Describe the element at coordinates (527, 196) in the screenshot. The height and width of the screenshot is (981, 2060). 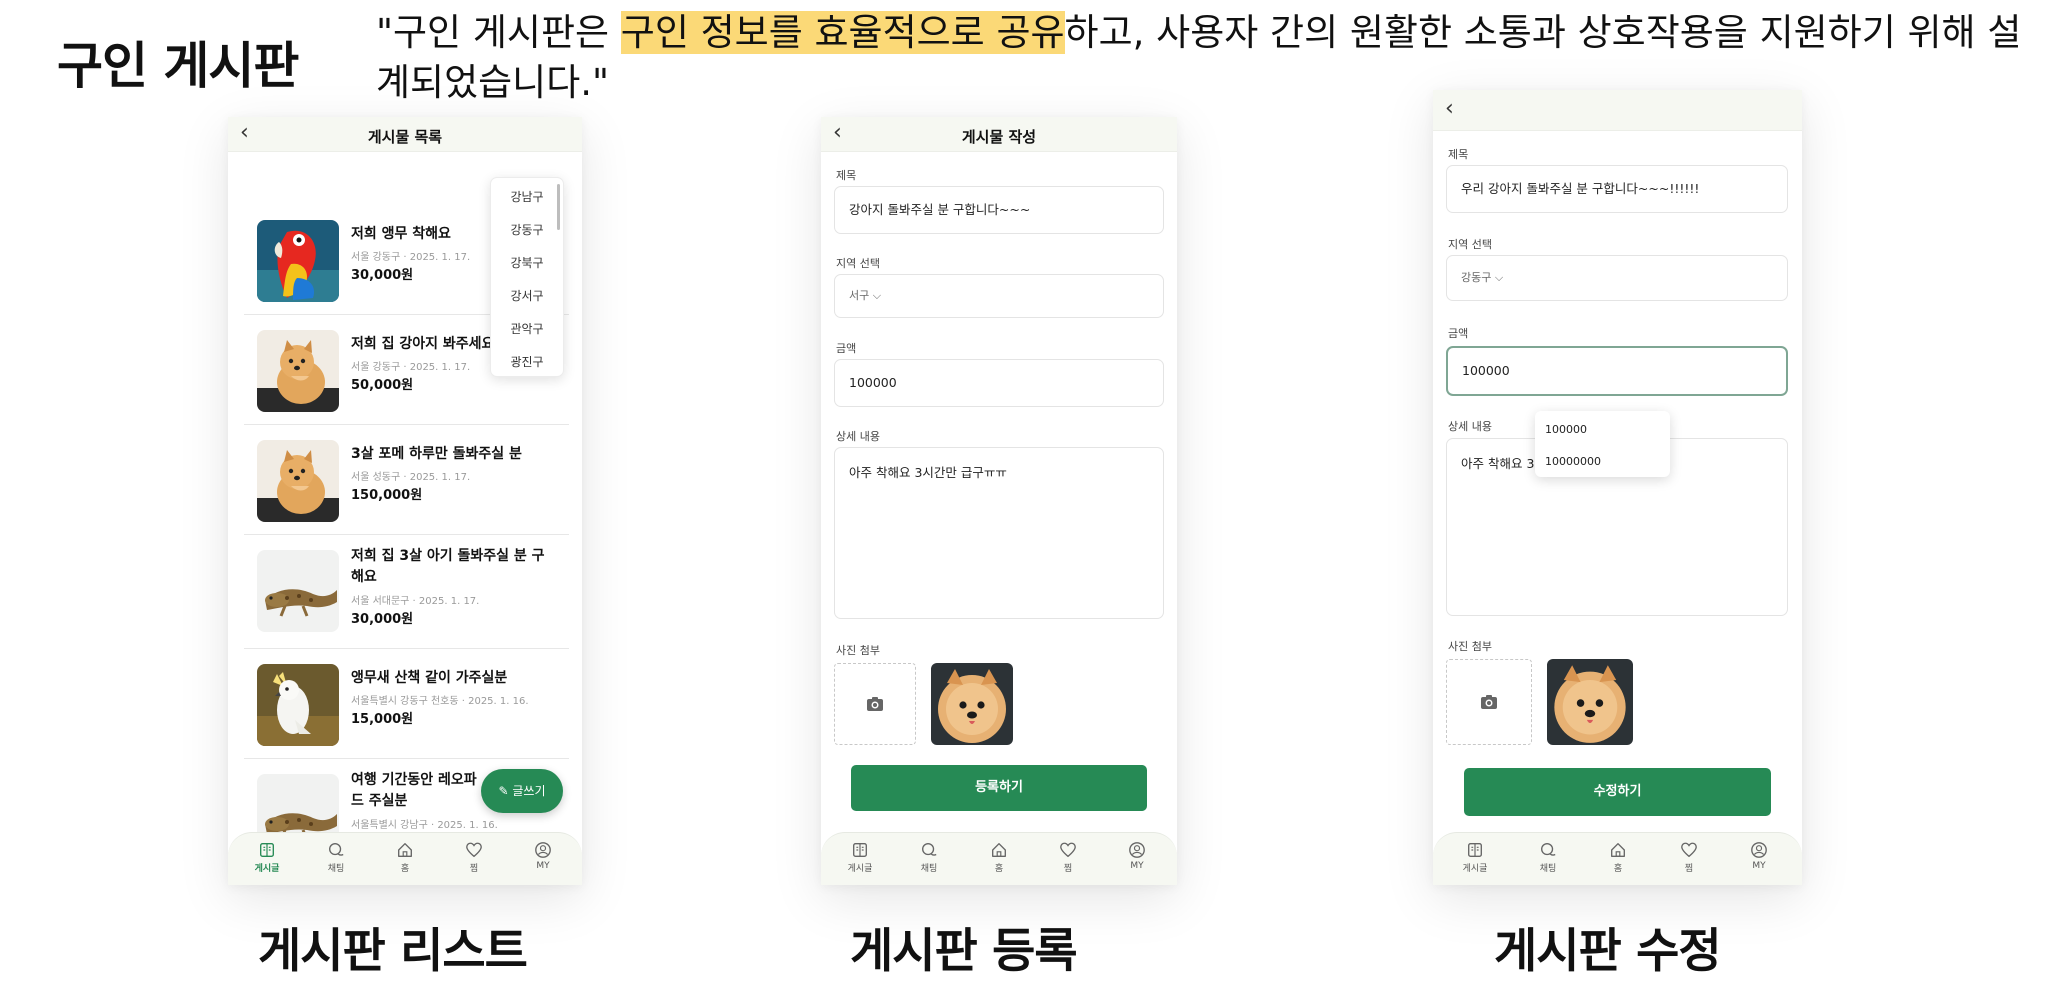
I see `region-option: 강남구` at that location.